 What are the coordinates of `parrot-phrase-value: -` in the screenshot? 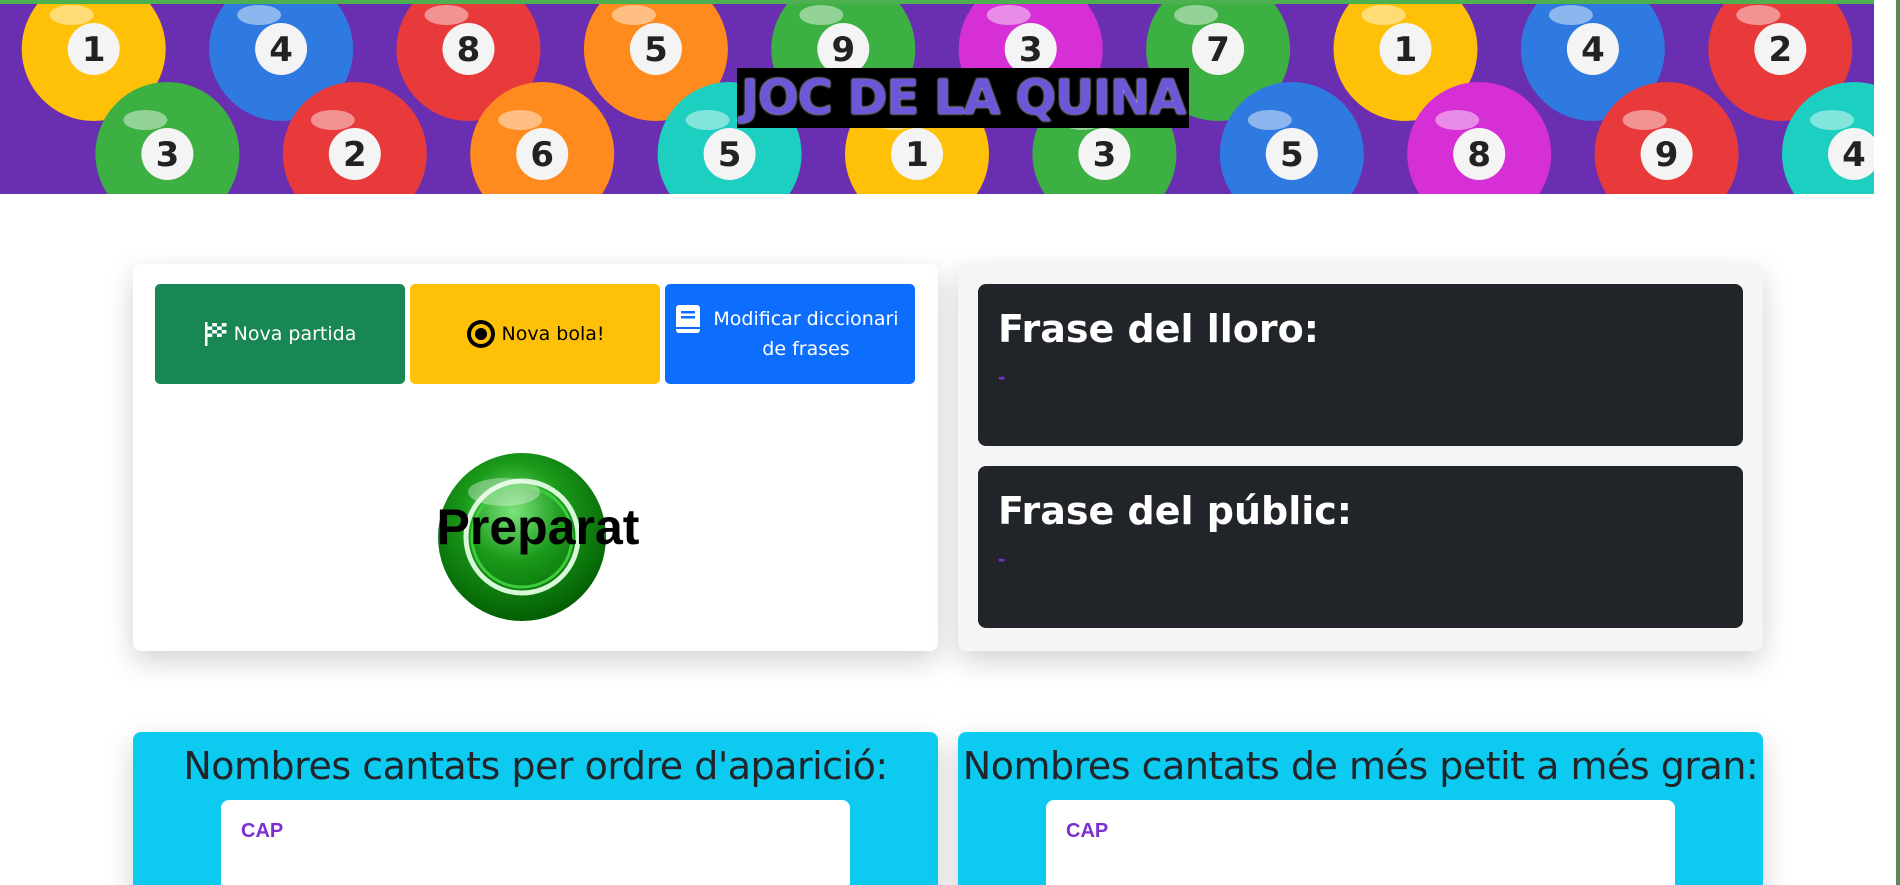 It's located at (1002, 376).